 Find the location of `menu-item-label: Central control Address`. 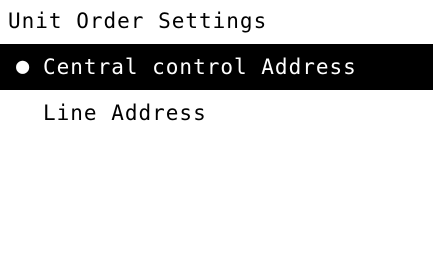

menu-item-label: Central control Address is located at coordinates (200, 67).